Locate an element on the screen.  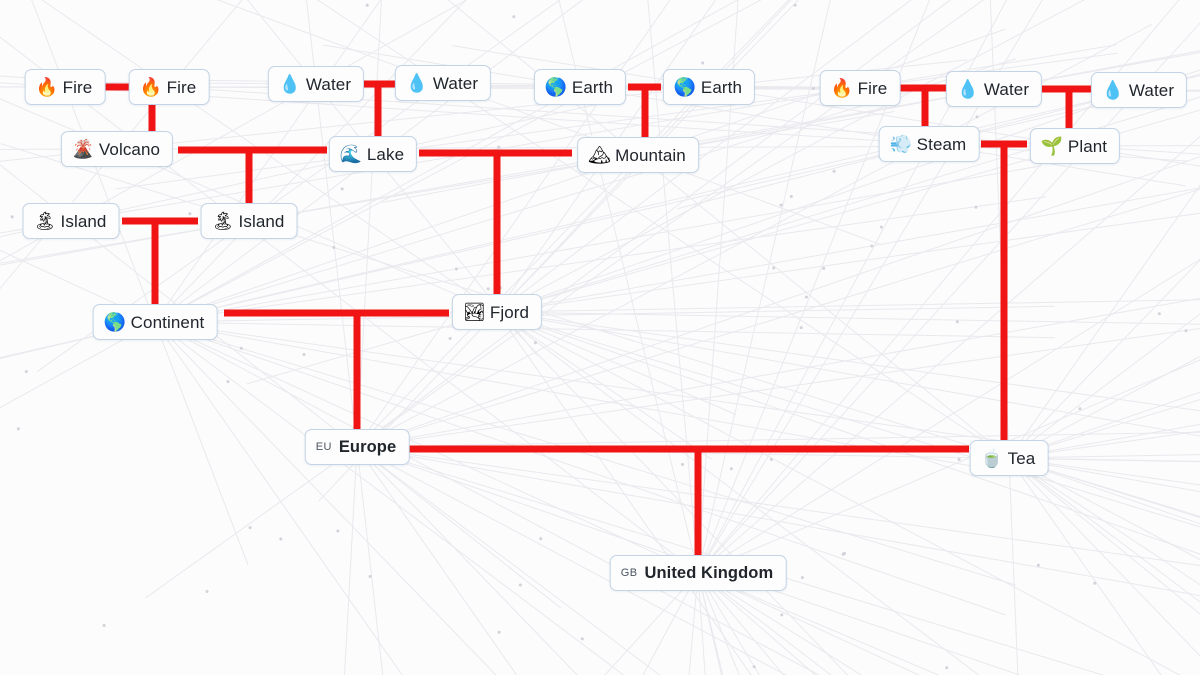
edge-steam-plant-tea is located at coordinates (1004, 293).